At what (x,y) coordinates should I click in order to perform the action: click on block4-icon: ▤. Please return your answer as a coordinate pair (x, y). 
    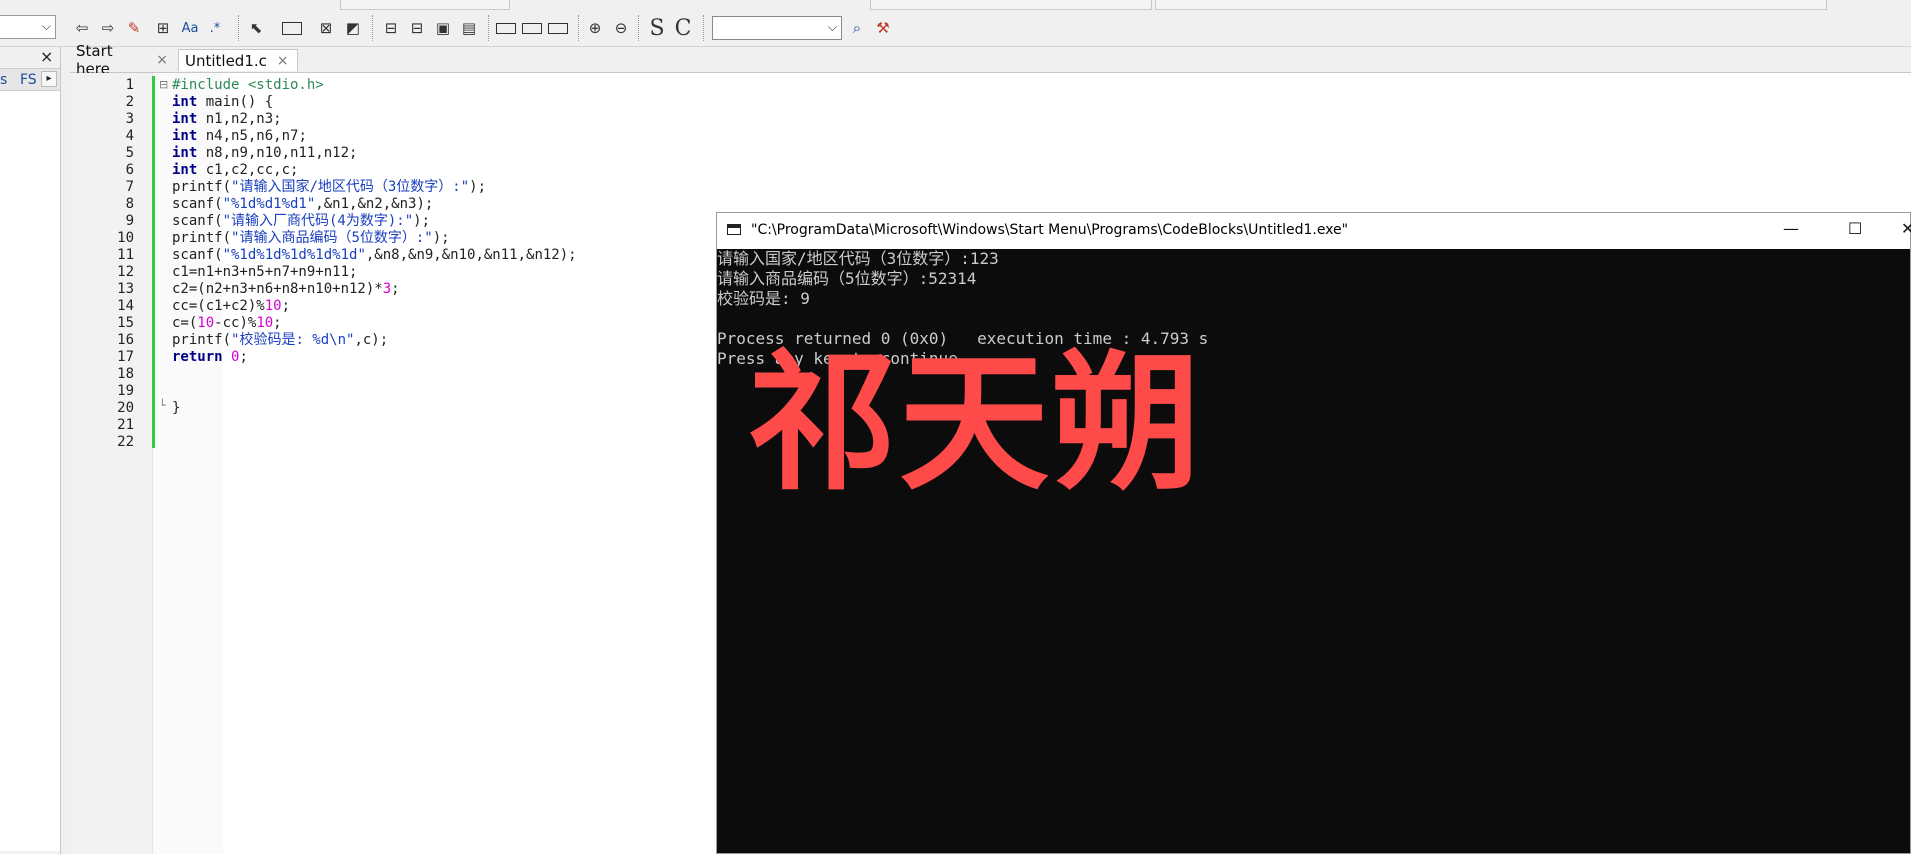
    Looking at the image, I should click on (469, 28).